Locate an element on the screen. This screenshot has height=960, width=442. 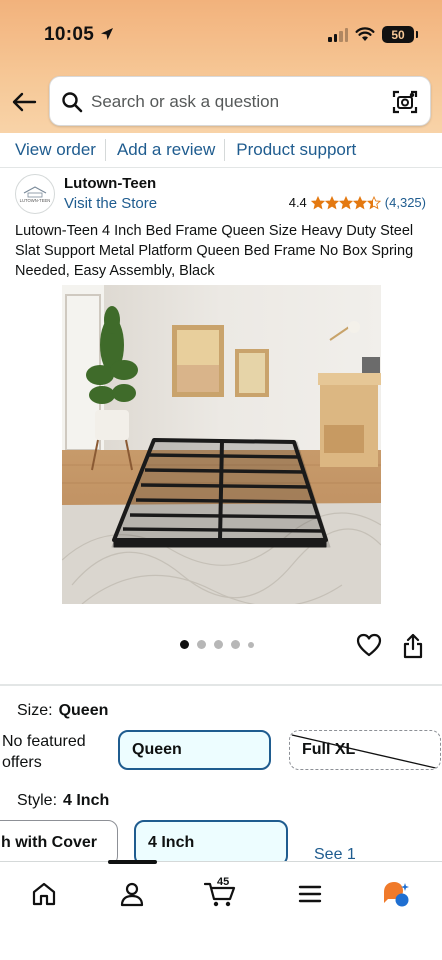
rating-value: 4.4 is located at coordinates (297, 202).